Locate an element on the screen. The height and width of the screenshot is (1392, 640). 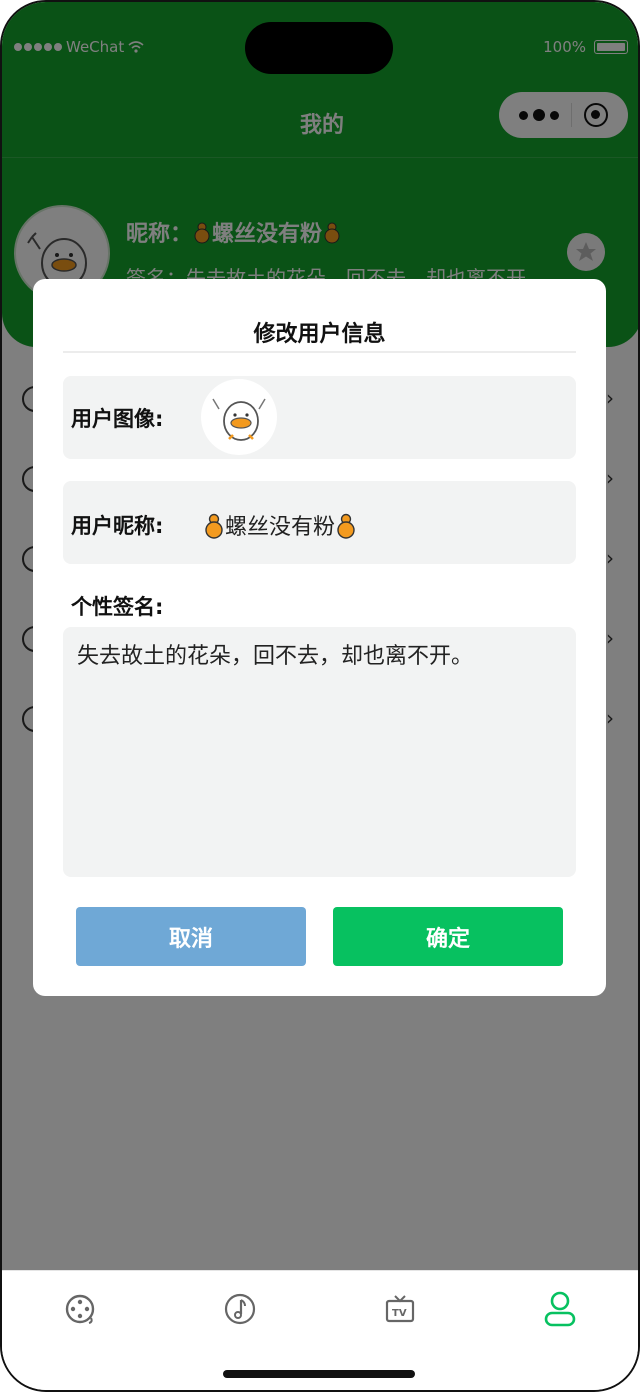
nickname-input: 螺丝没有粉 is located at coordinates (280, 525).